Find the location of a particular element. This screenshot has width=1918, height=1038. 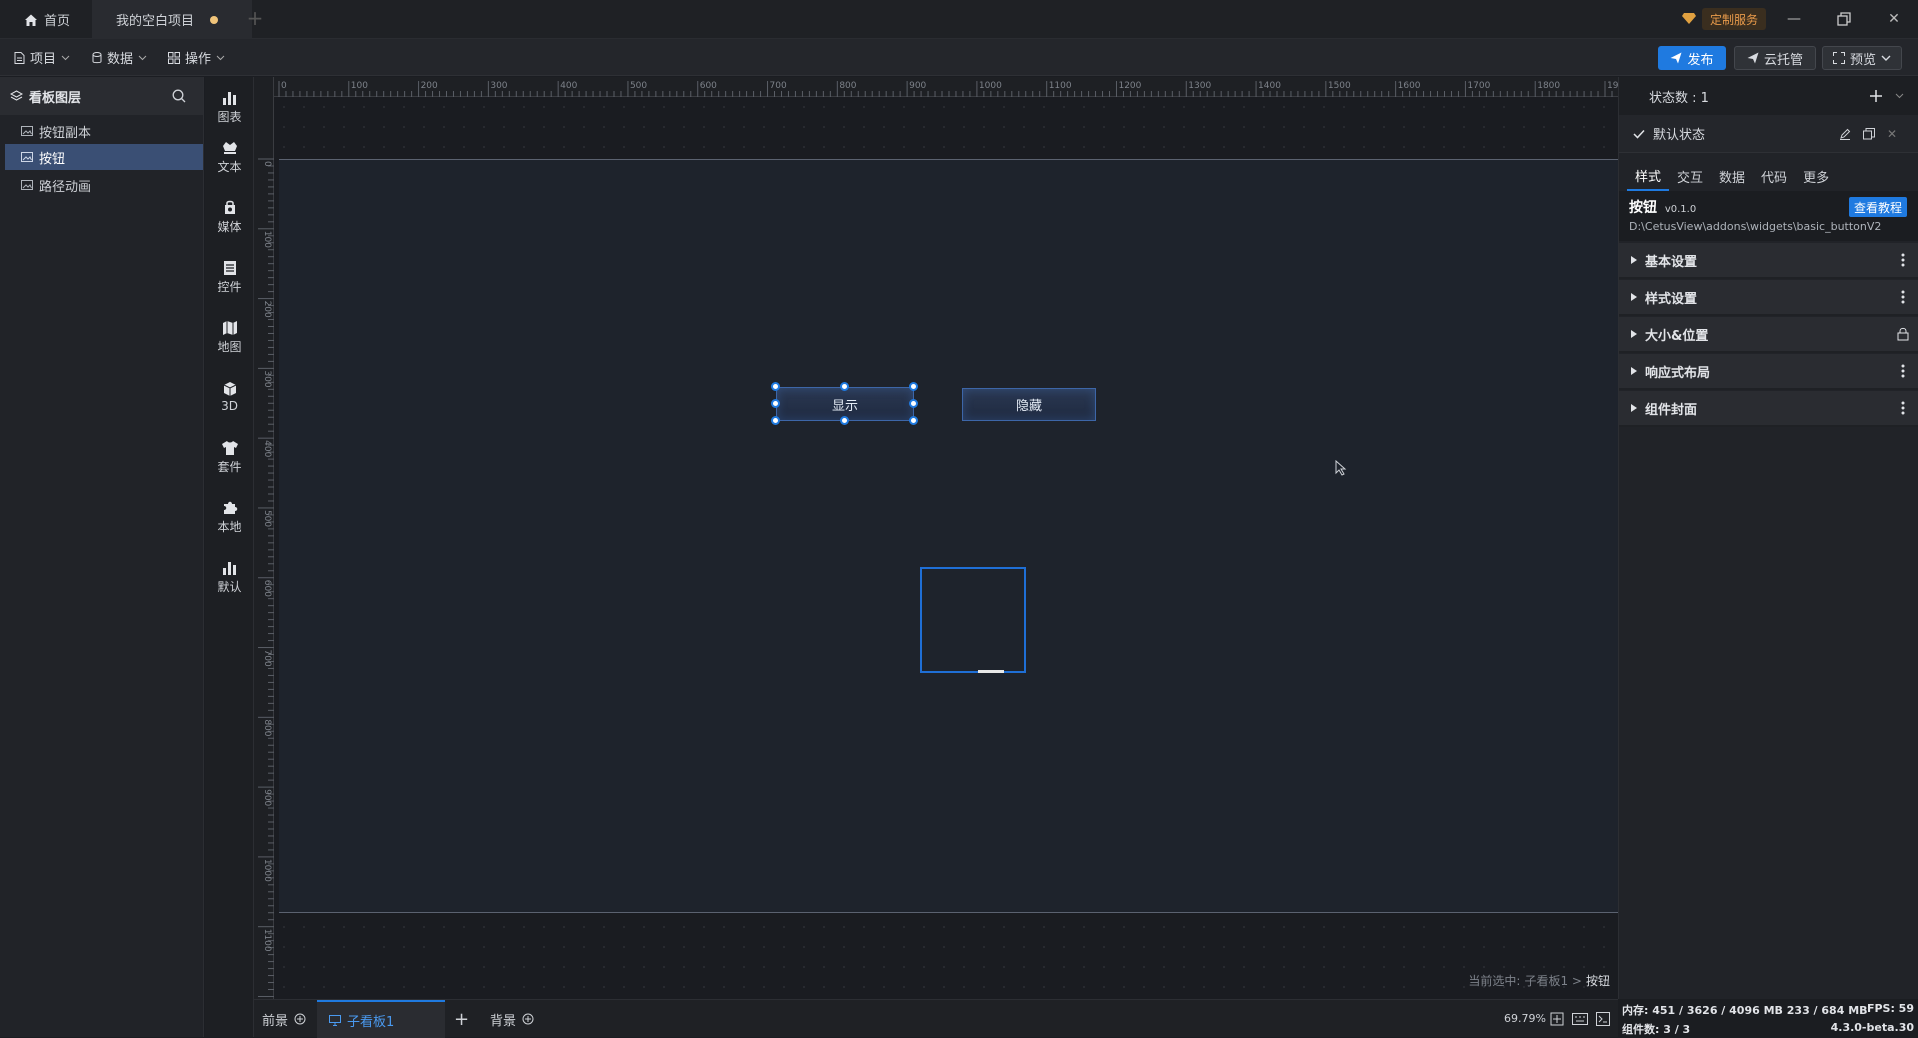

layer-label: 按钮副本 is located at coordinates (65, 133).